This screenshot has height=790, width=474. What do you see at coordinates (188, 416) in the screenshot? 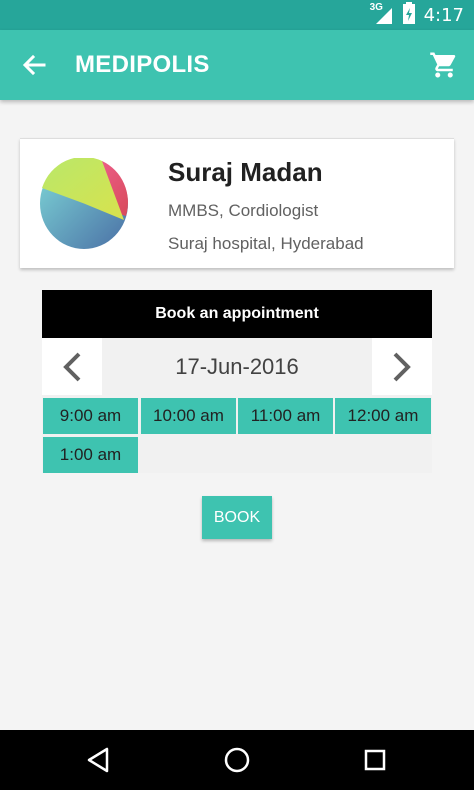
I see `time-slot: 10:00 am` at bounding box center [188, 416].